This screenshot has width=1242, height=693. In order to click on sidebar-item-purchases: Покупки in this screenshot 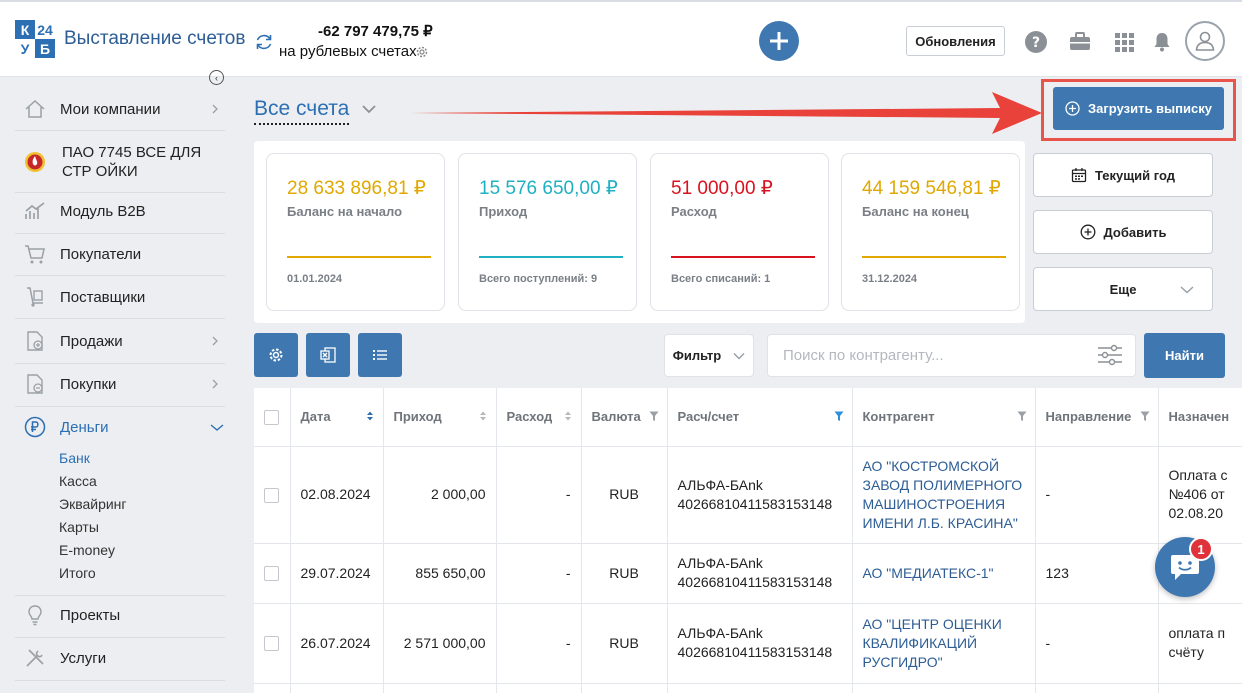, I will do `click(120, 384)`.